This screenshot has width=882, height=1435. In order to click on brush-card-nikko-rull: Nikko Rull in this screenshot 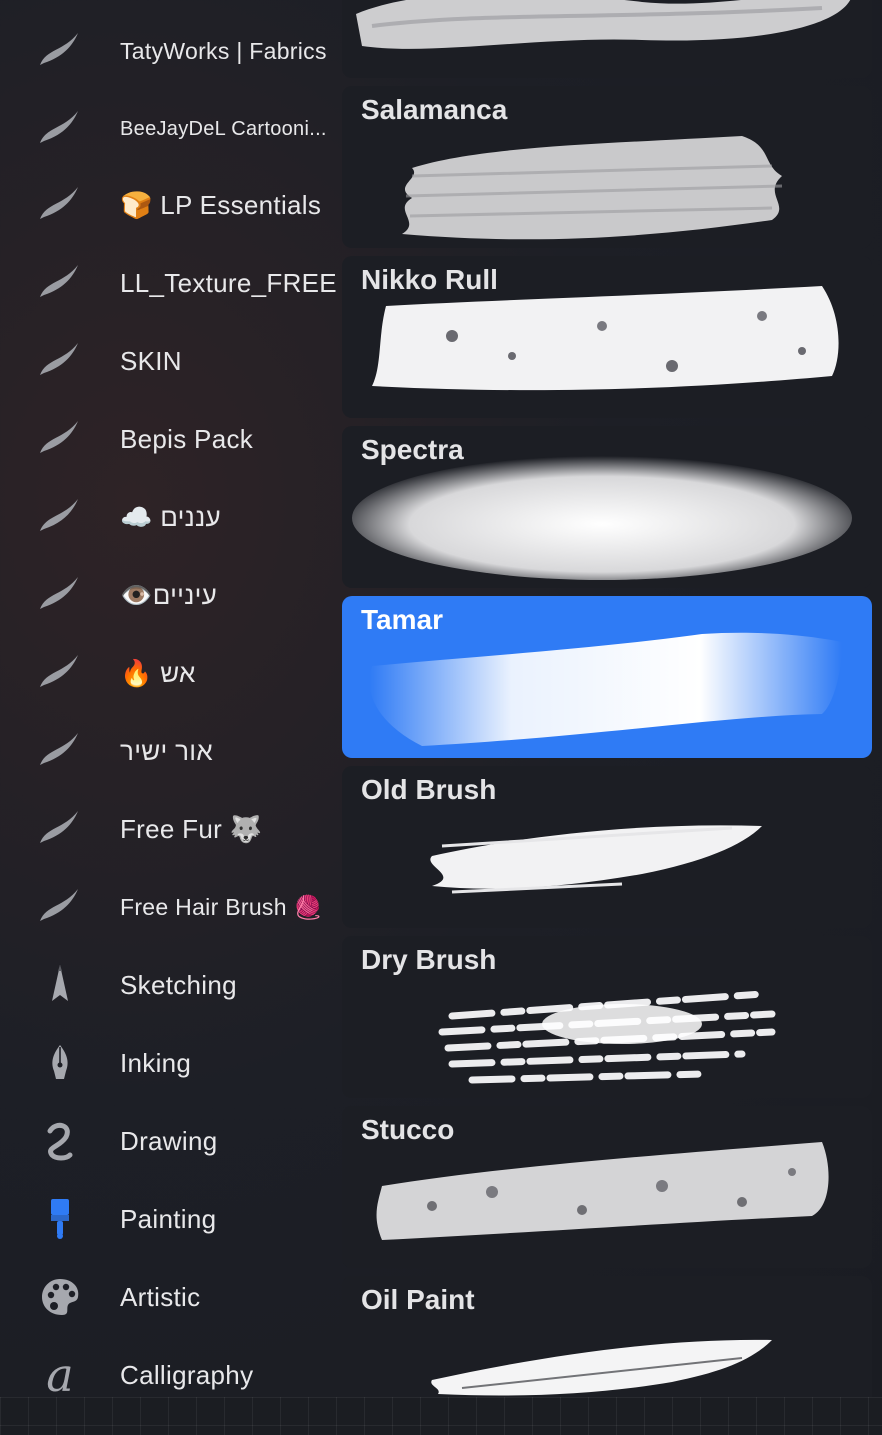, I will do `click(607, 337)`.